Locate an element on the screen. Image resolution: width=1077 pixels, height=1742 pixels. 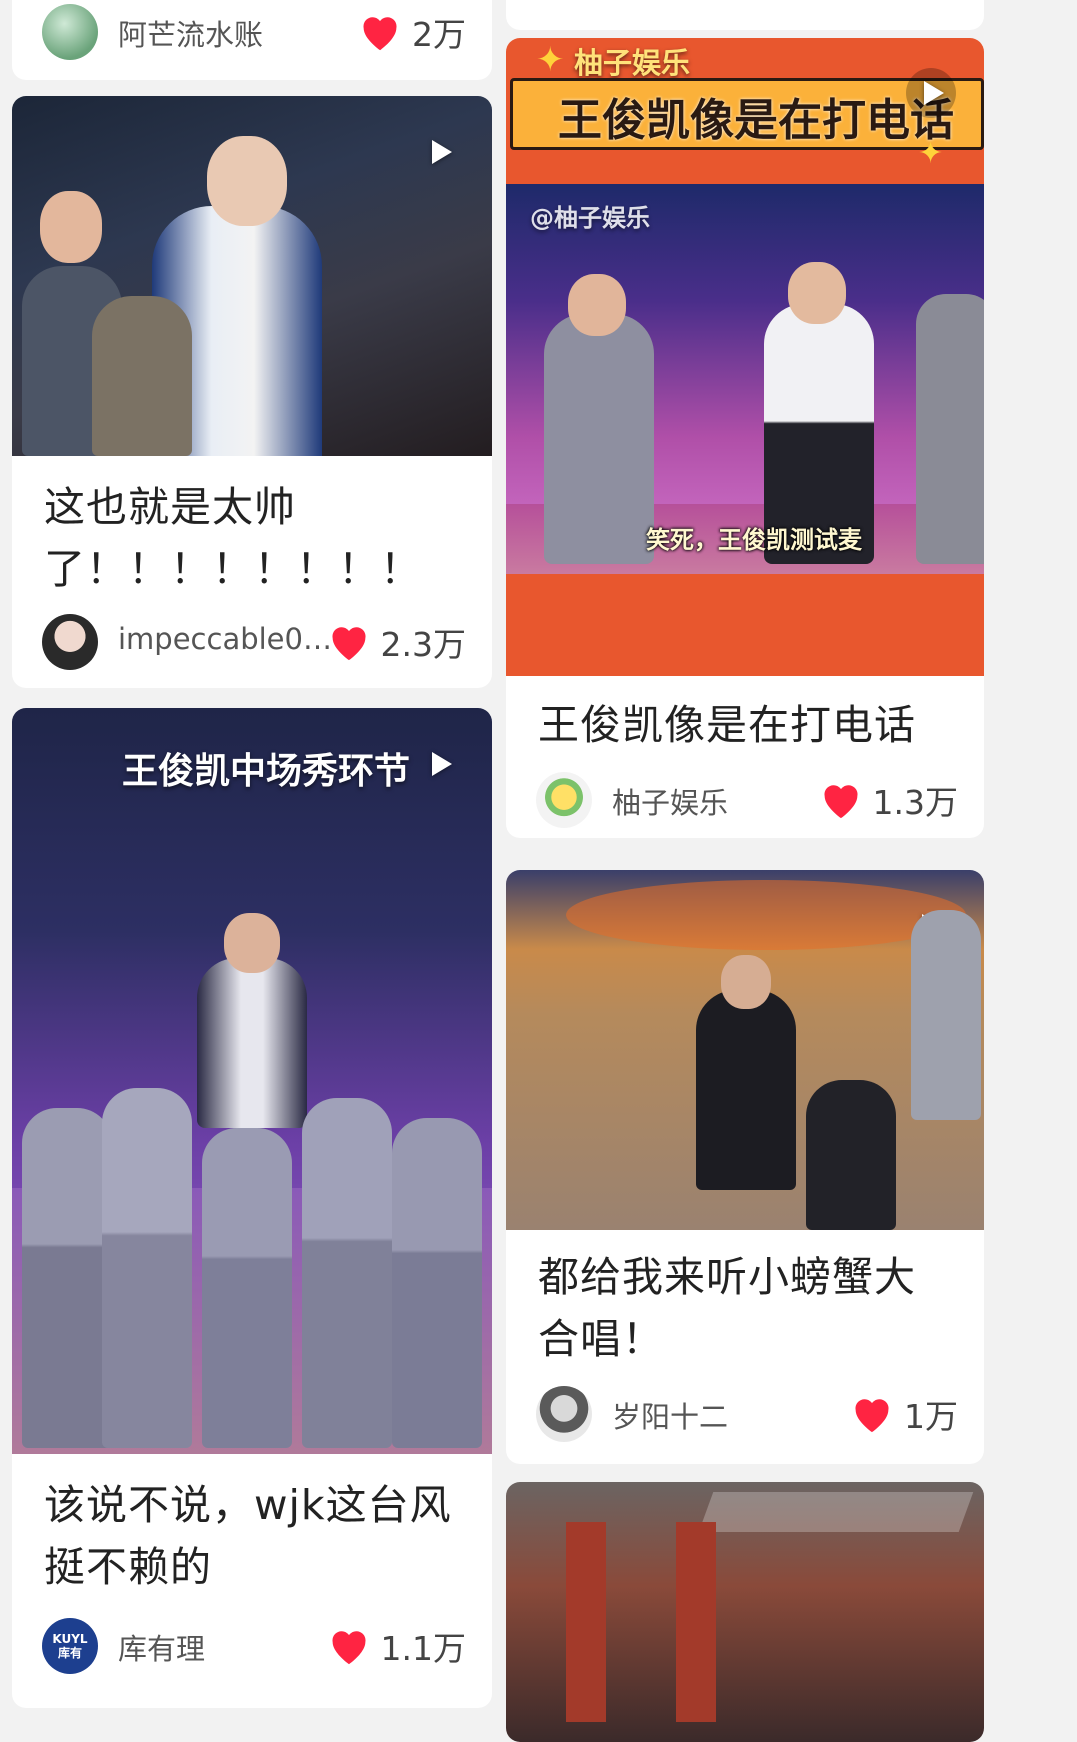
card-meta: 阿芒流水账 2万 is located at coordinates (254, 34).